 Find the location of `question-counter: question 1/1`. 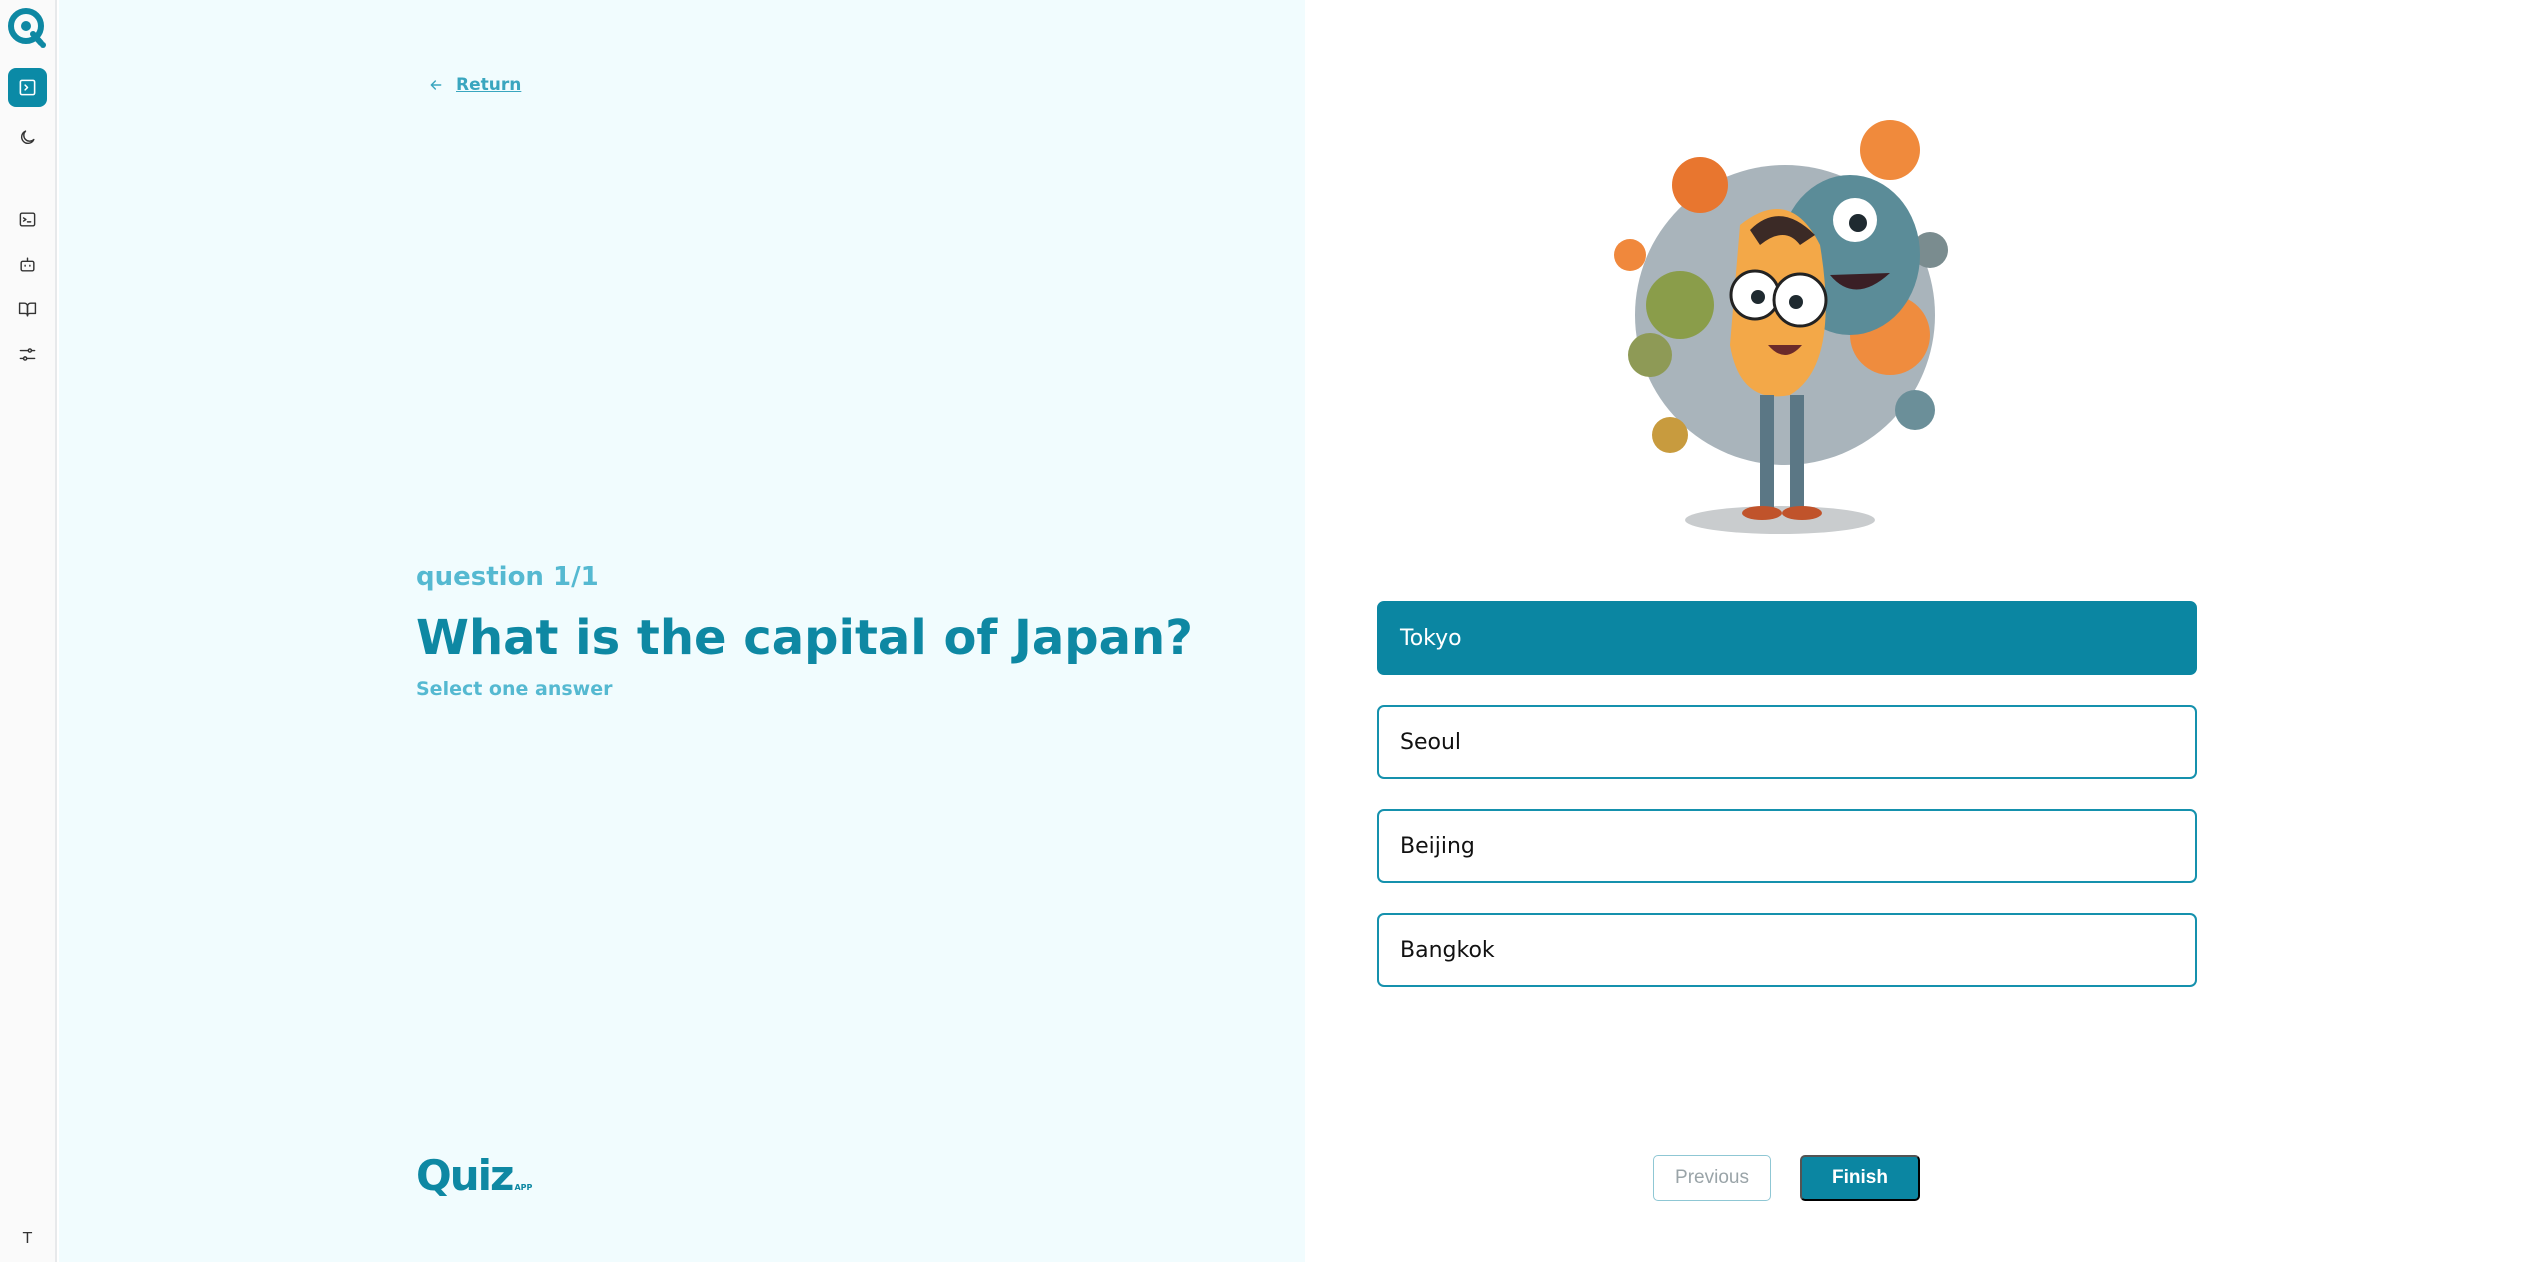

question-counter: question 1/1 is located at coordinates (507, 577).